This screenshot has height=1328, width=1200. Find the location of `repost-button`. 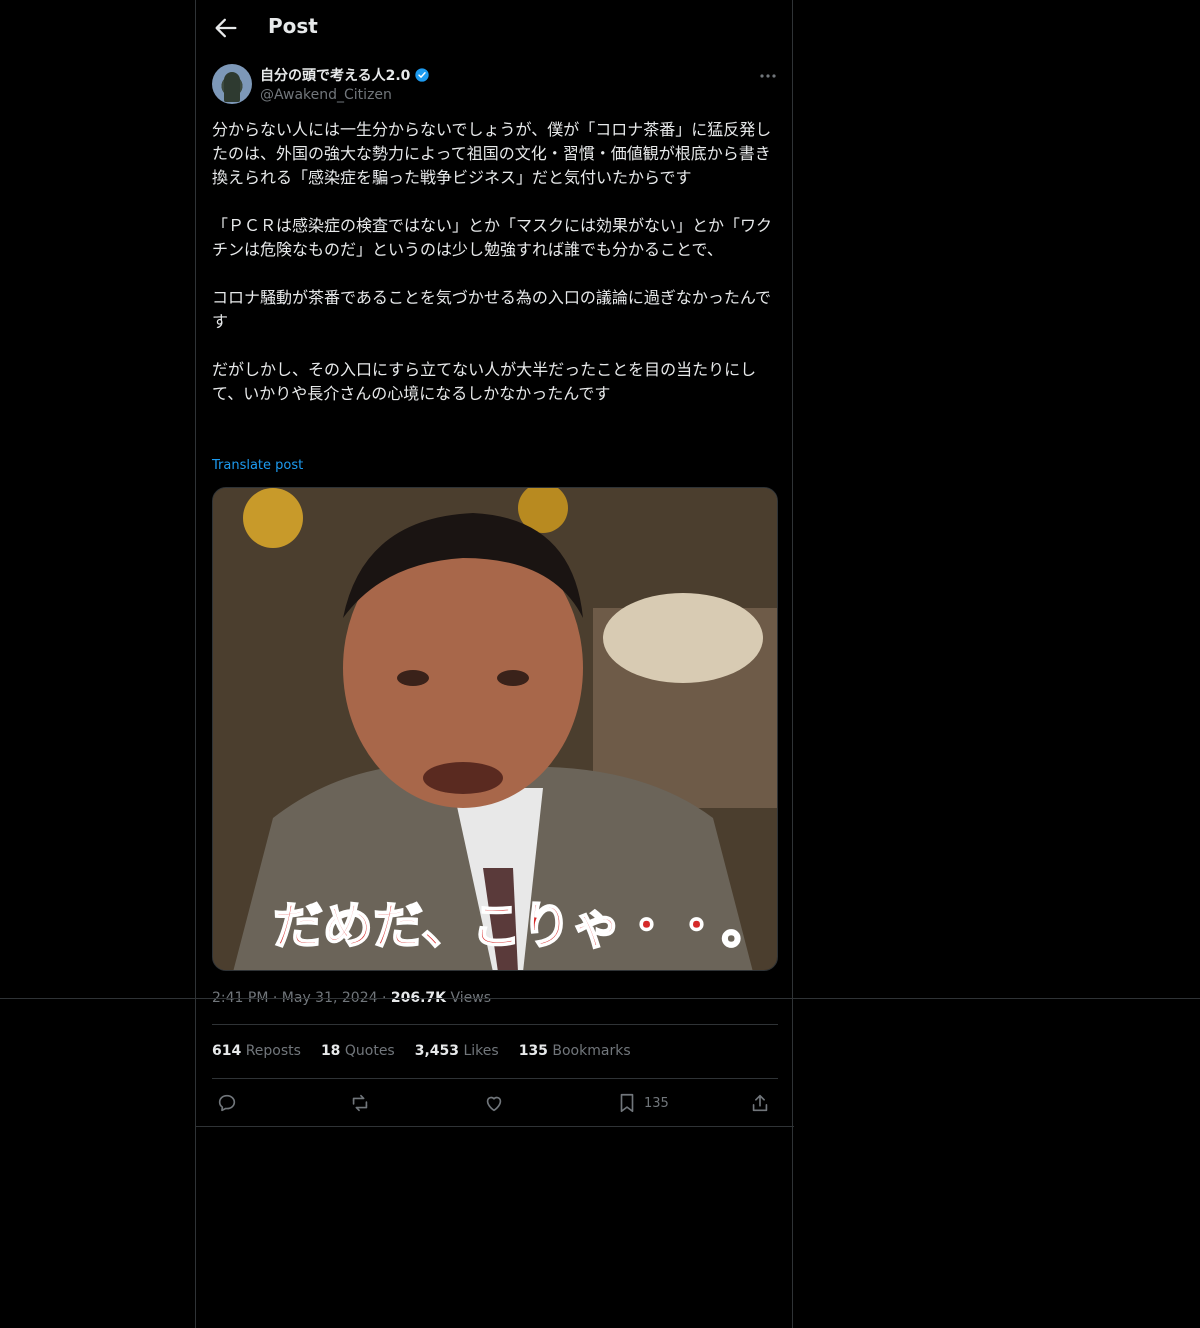

repost-button is located at coordinates (360, 1103).